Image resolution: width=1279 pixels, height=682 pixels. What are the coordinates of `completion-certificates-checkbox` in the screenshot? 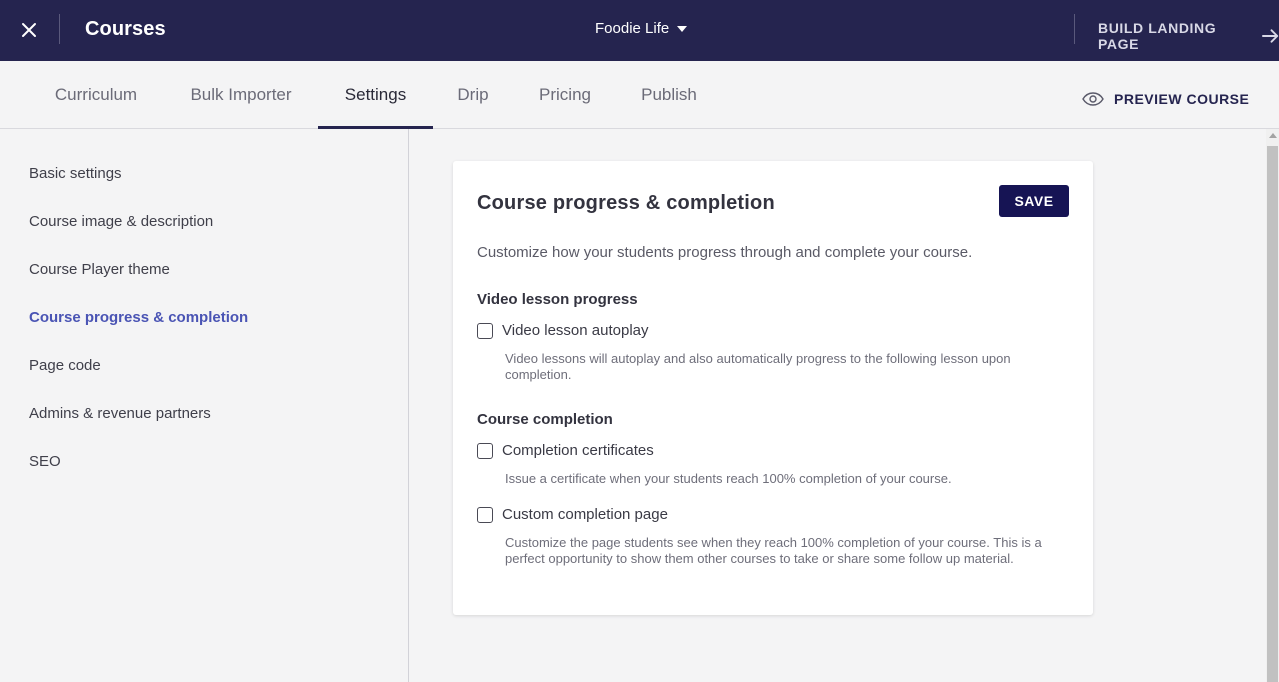 It's located at (485, 450).